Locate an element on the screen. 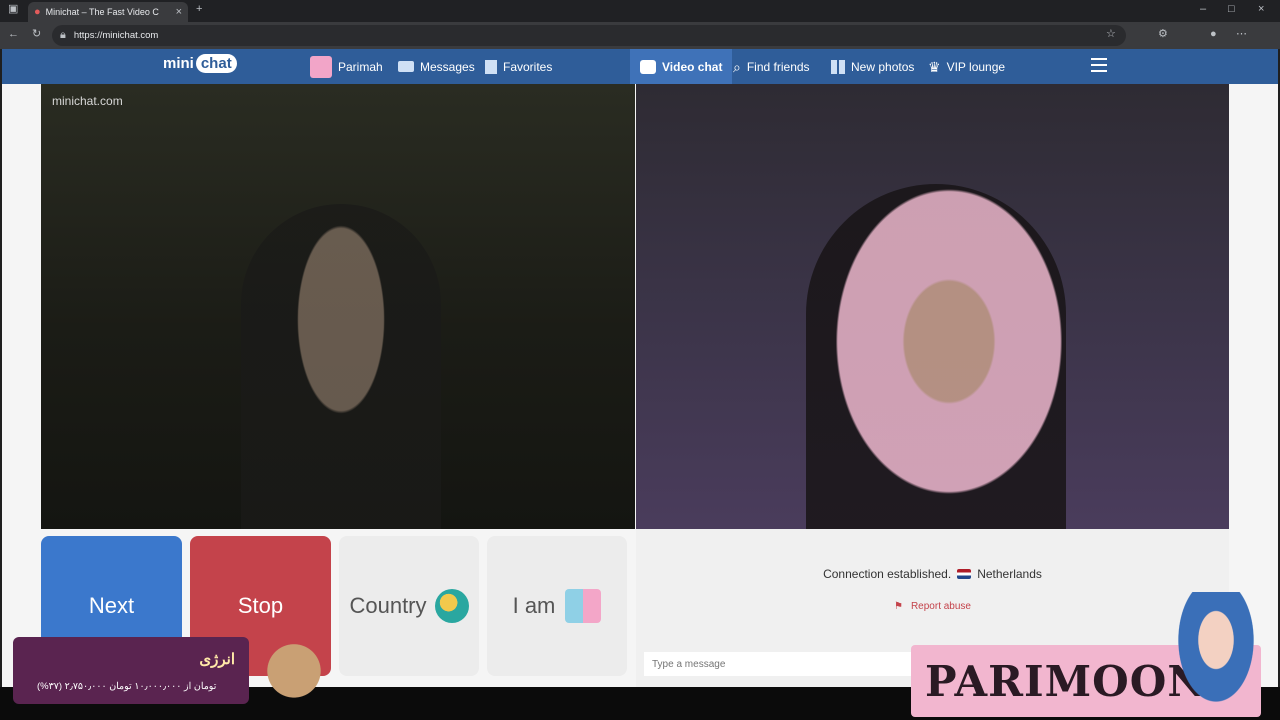 The width and height of the screenshot is (1280, 720). close-tab-icon: × is located at coordinates (179, 12).